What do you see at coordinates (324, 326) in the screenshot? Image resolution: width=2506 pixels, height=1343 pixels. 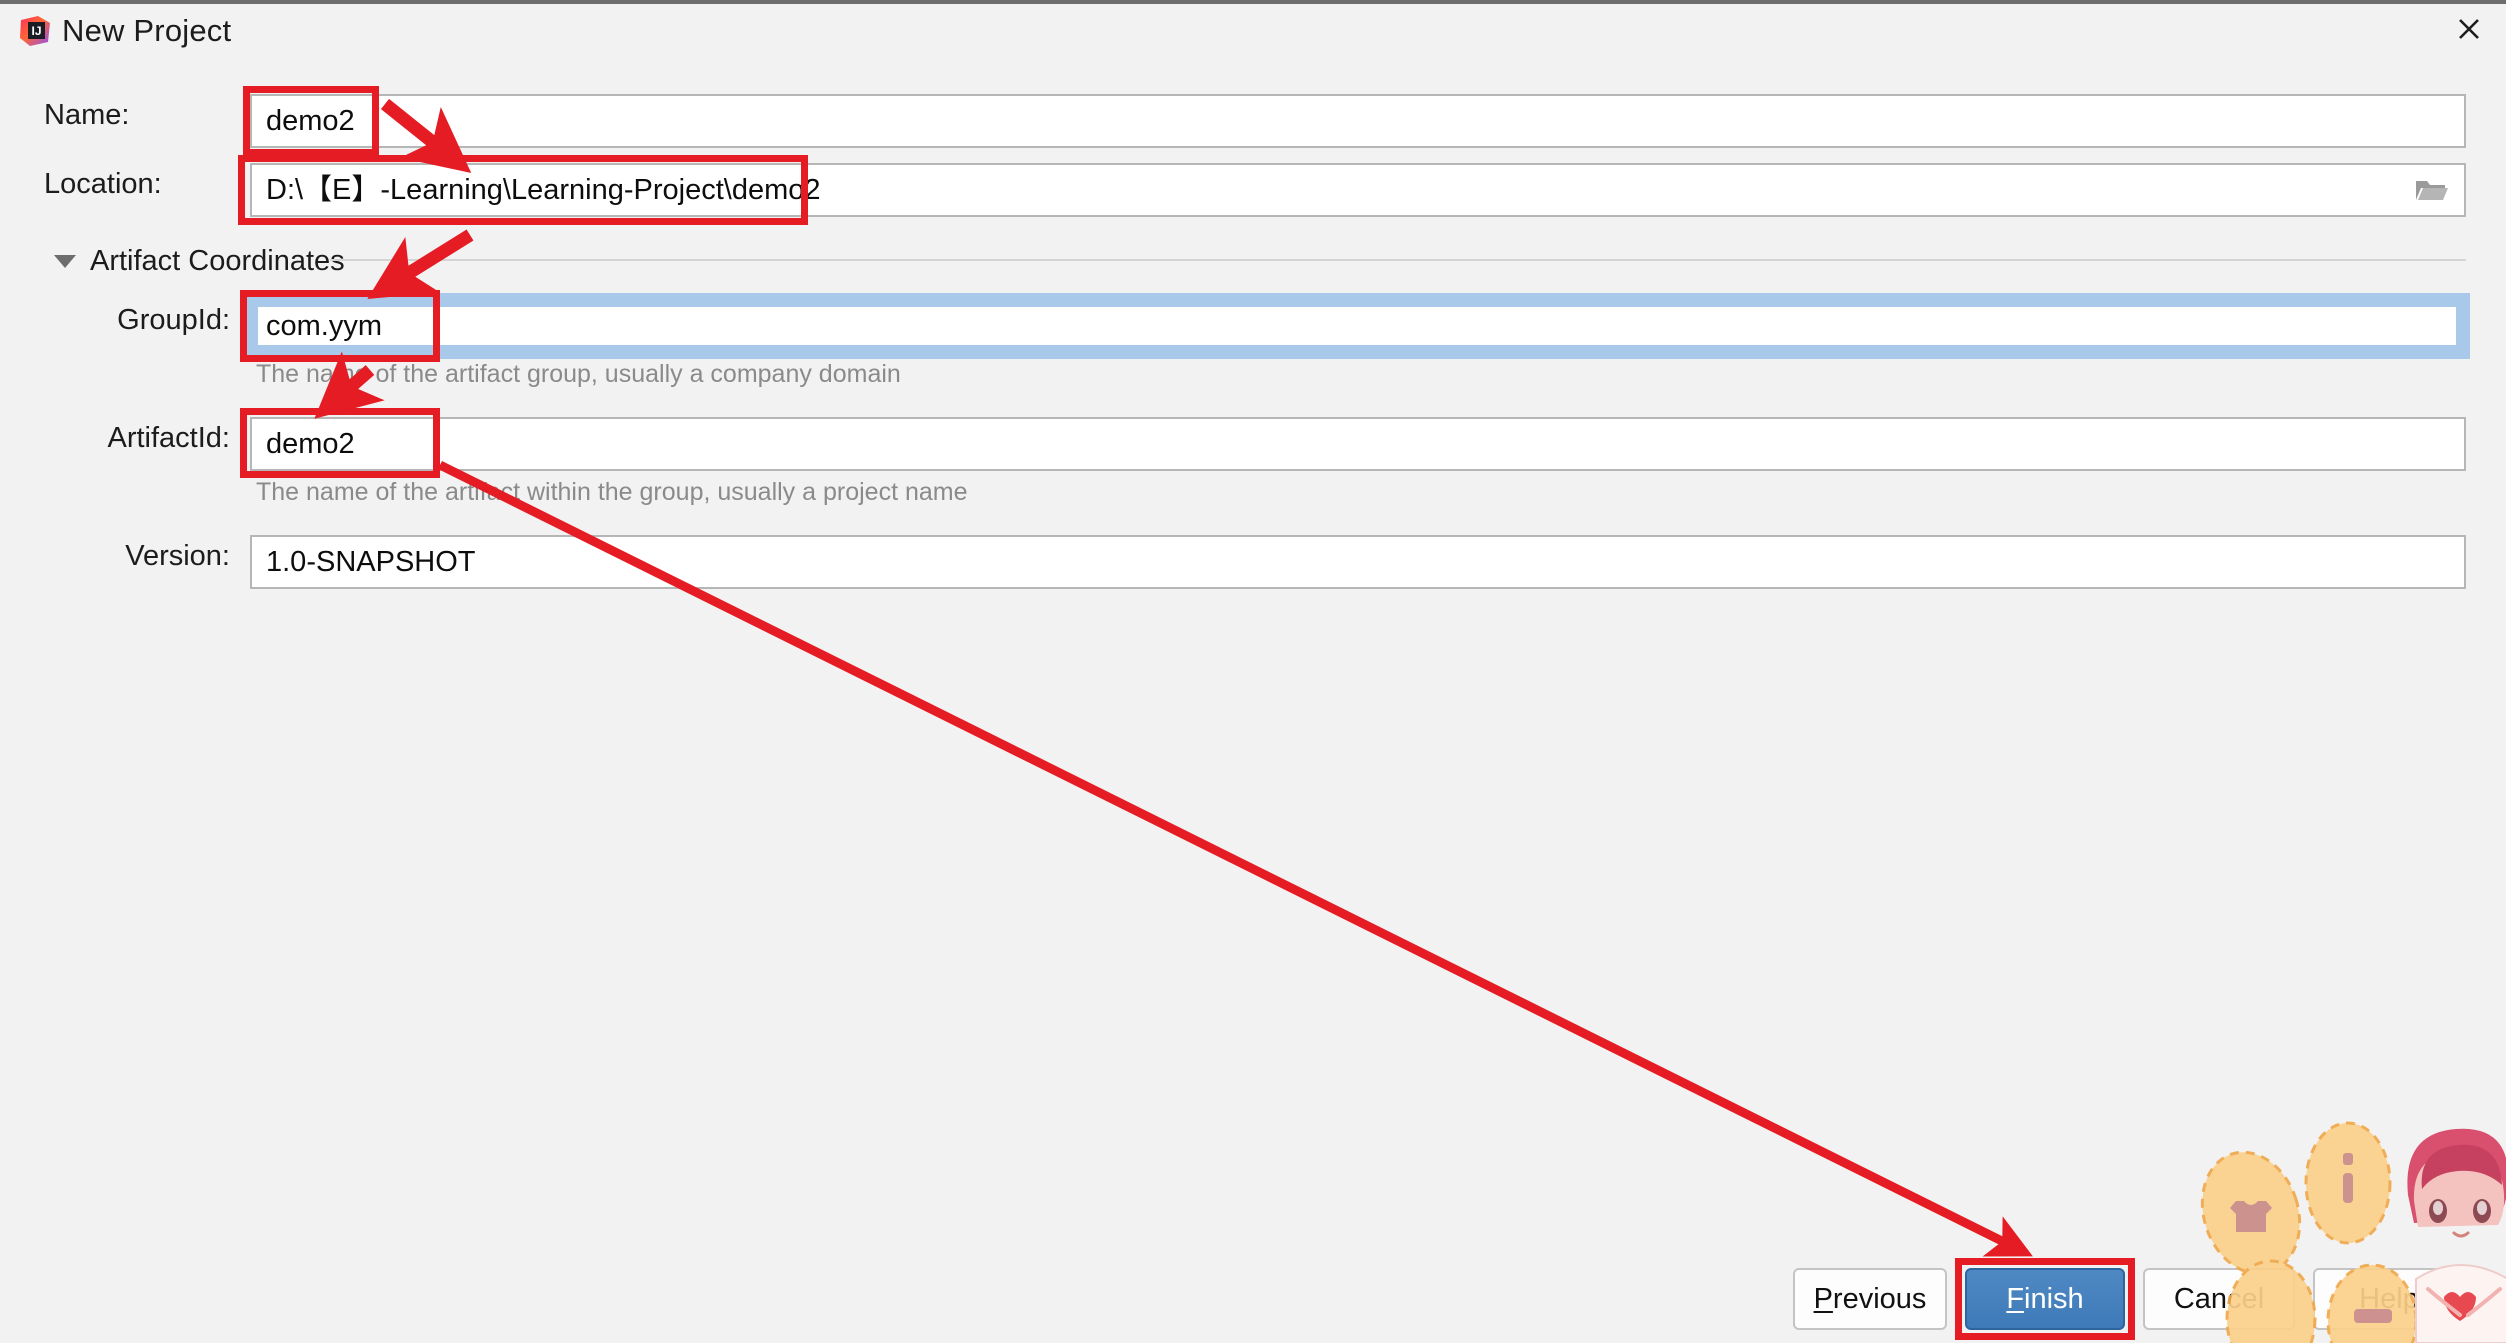 I see `groupid-input-value: com.yym` at bounding box center [324, 326].